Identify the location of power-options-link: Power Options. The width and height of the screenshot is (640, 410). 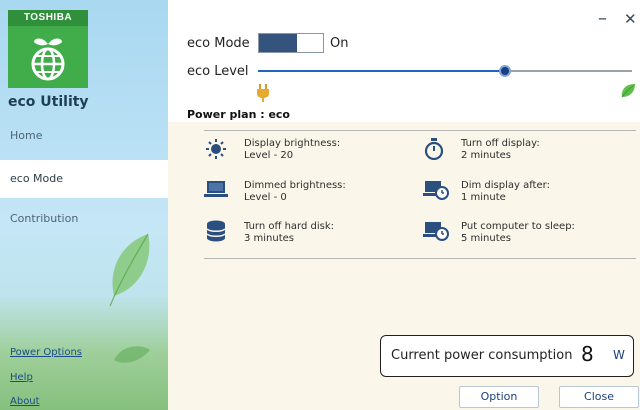
(46, 352).